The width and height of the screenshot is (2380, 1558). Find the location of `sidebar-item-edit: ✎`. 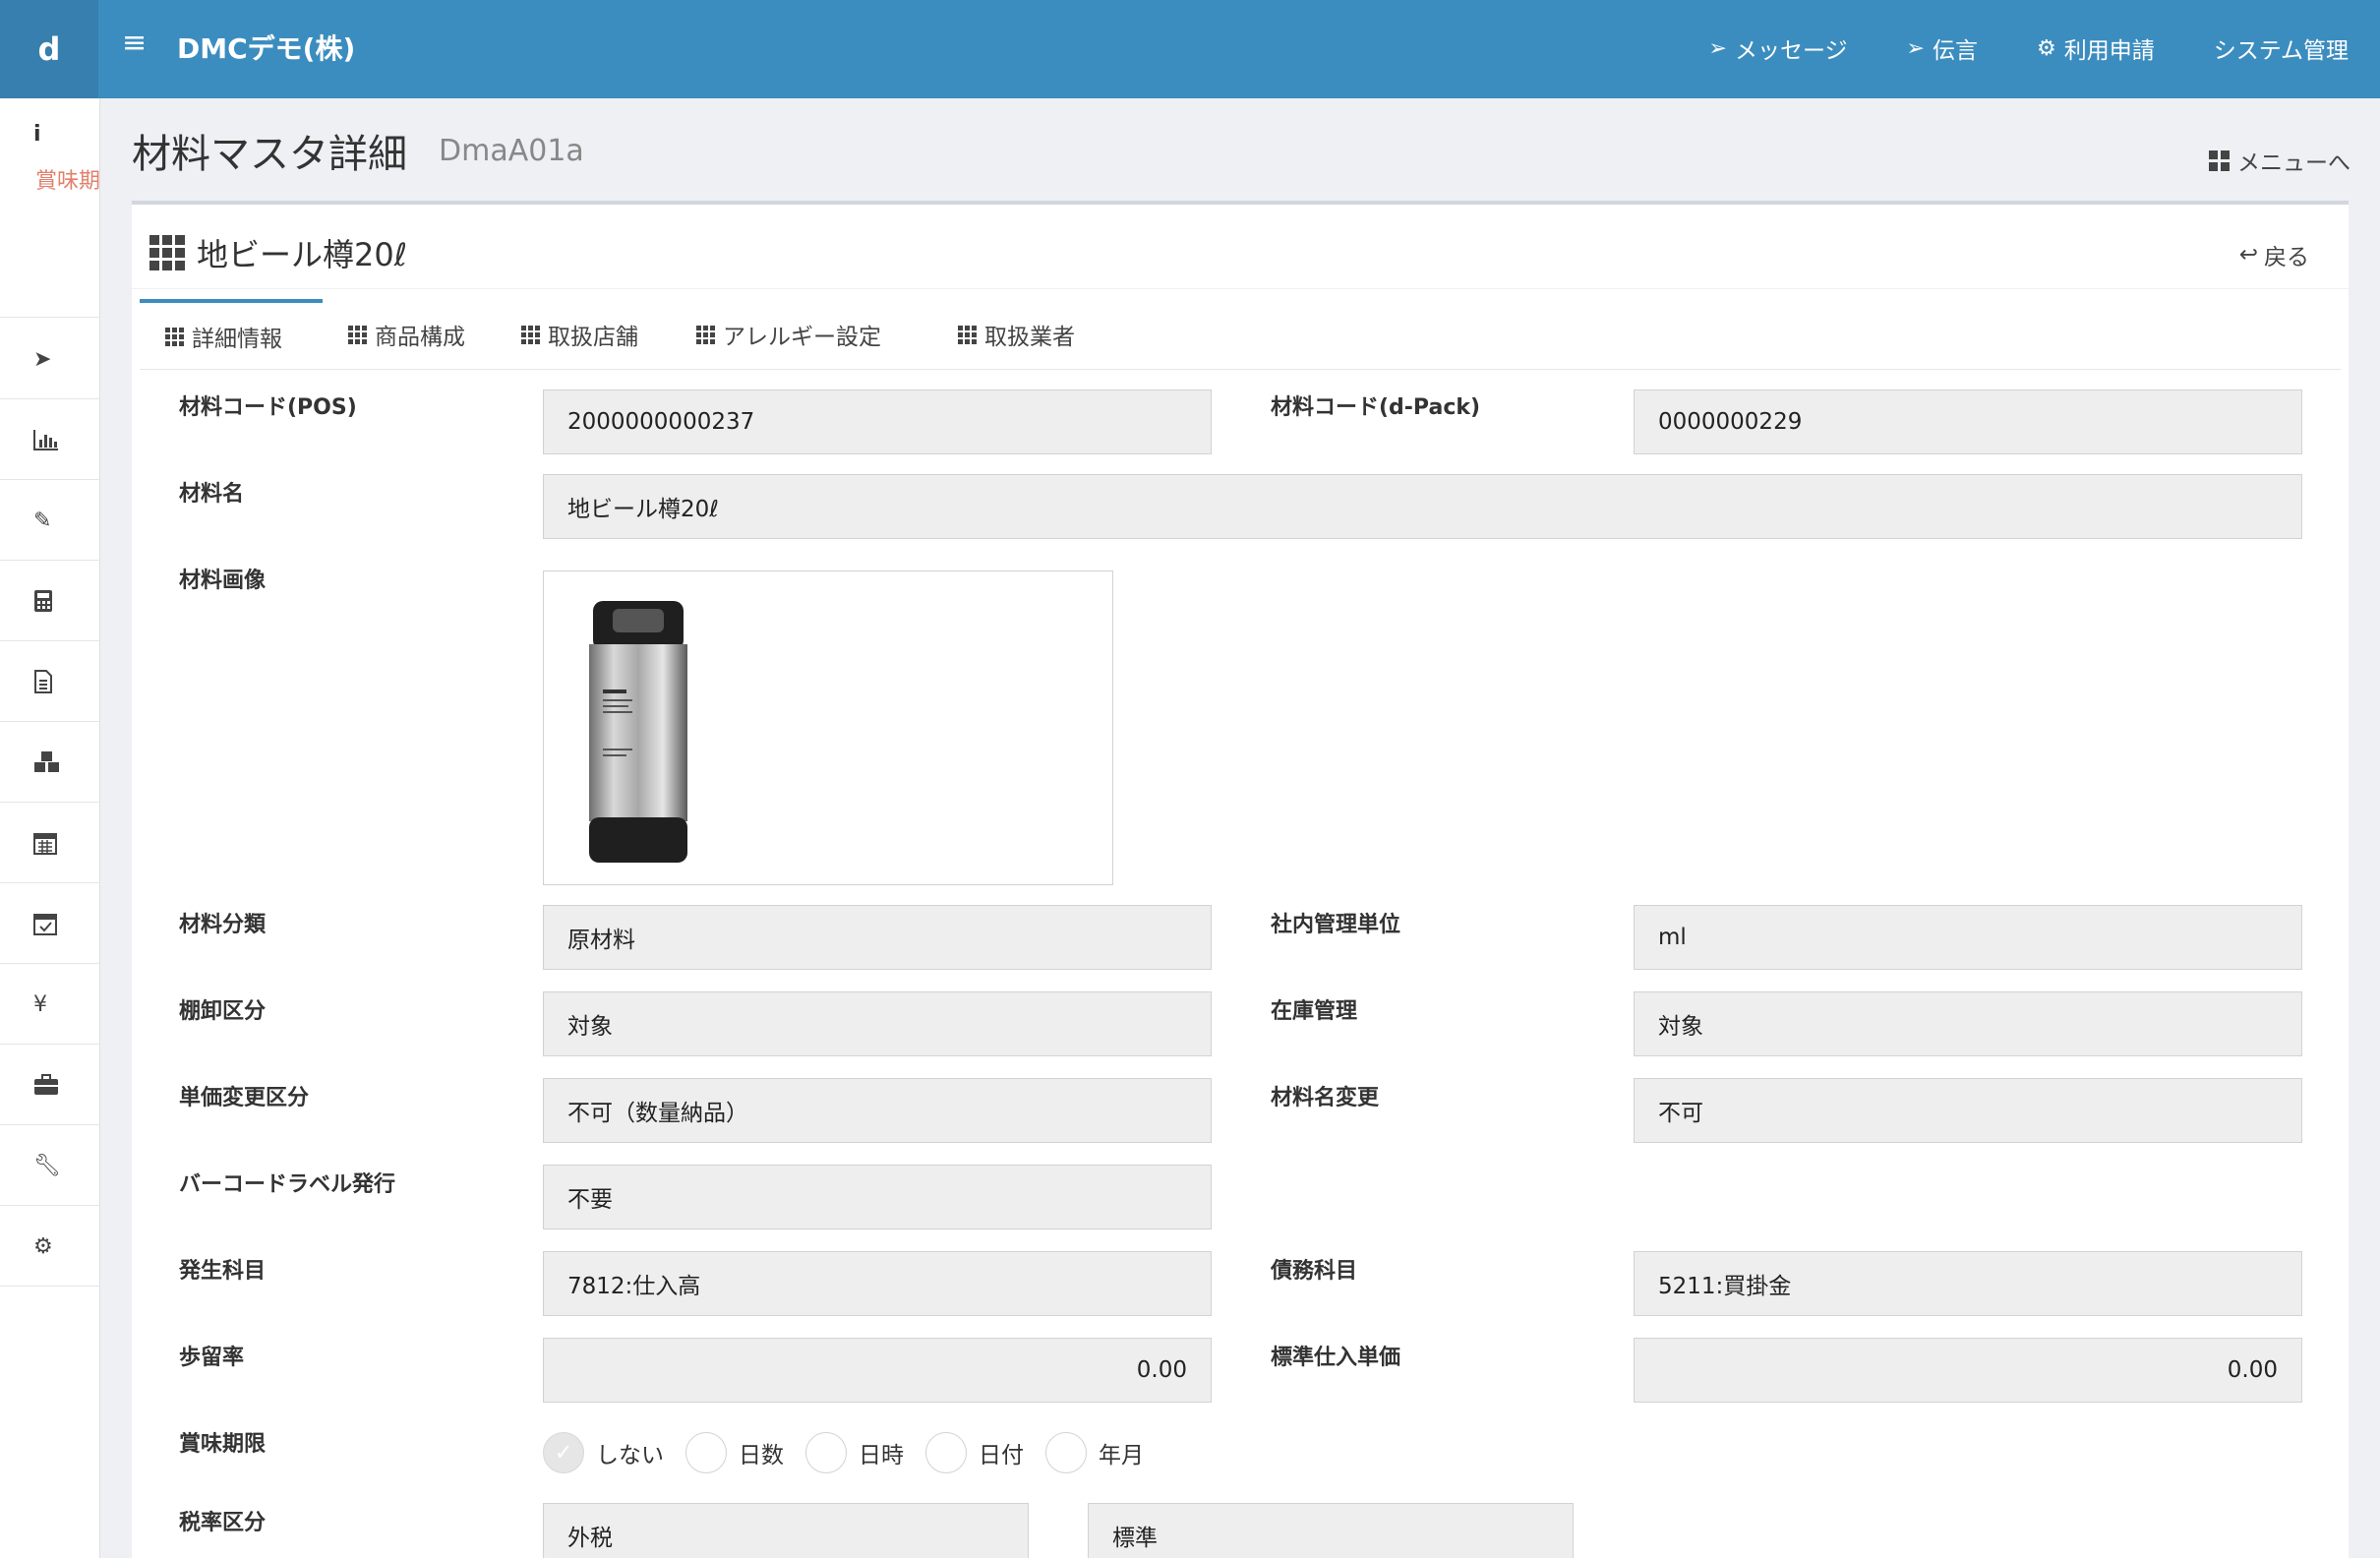

sidebar-item-edit: ✎ is located at coordinates (50, 520).